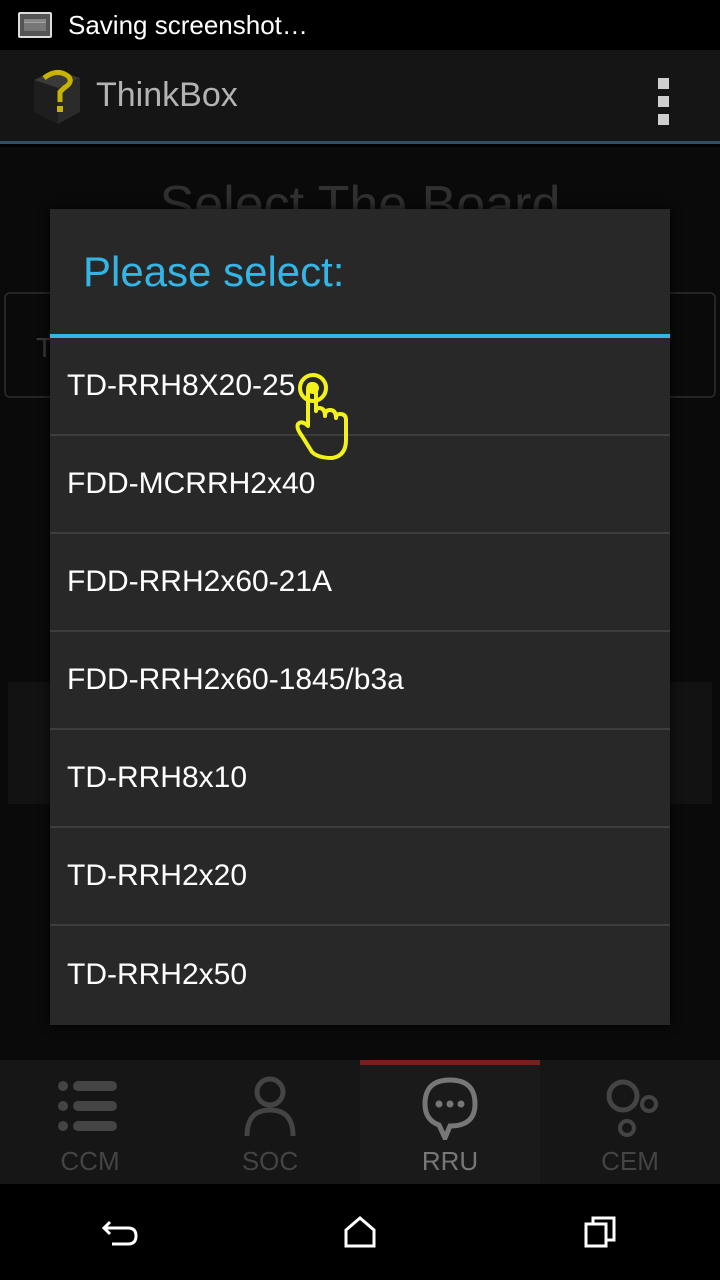 Image resolution: width=720 pixels, height=1280 pixels. Describe the element at coordinates (167, 95) in the screenshot. I see `app-title: ThinkBox` at that location.